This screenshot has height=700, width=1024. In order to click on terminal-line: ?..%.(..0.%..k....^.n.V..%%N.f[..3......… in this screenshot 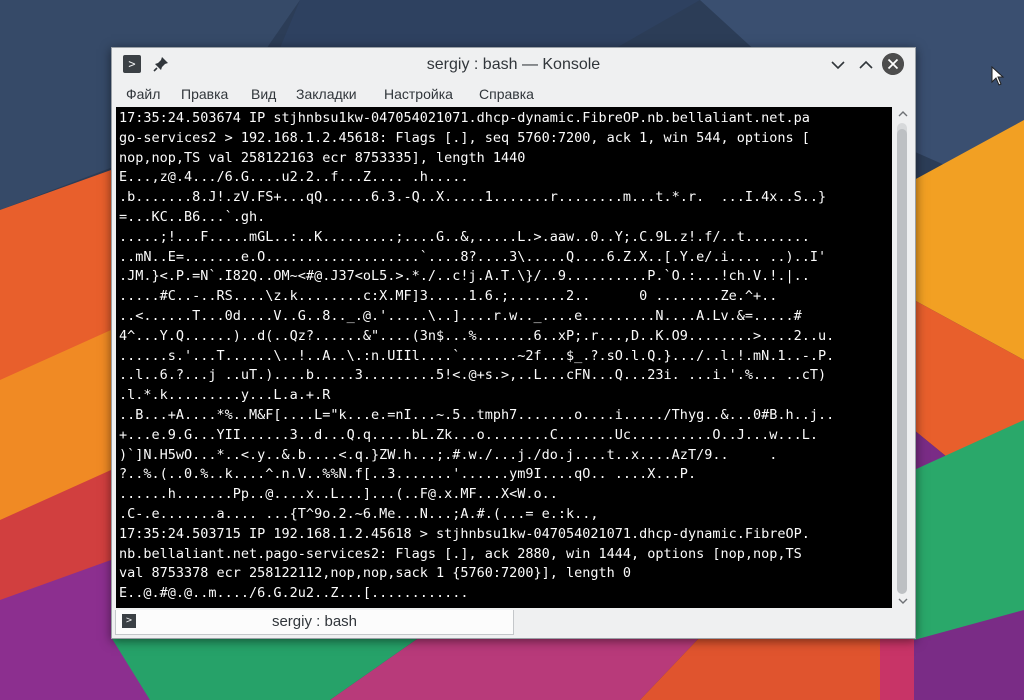, I will do `click(408, 474)`.